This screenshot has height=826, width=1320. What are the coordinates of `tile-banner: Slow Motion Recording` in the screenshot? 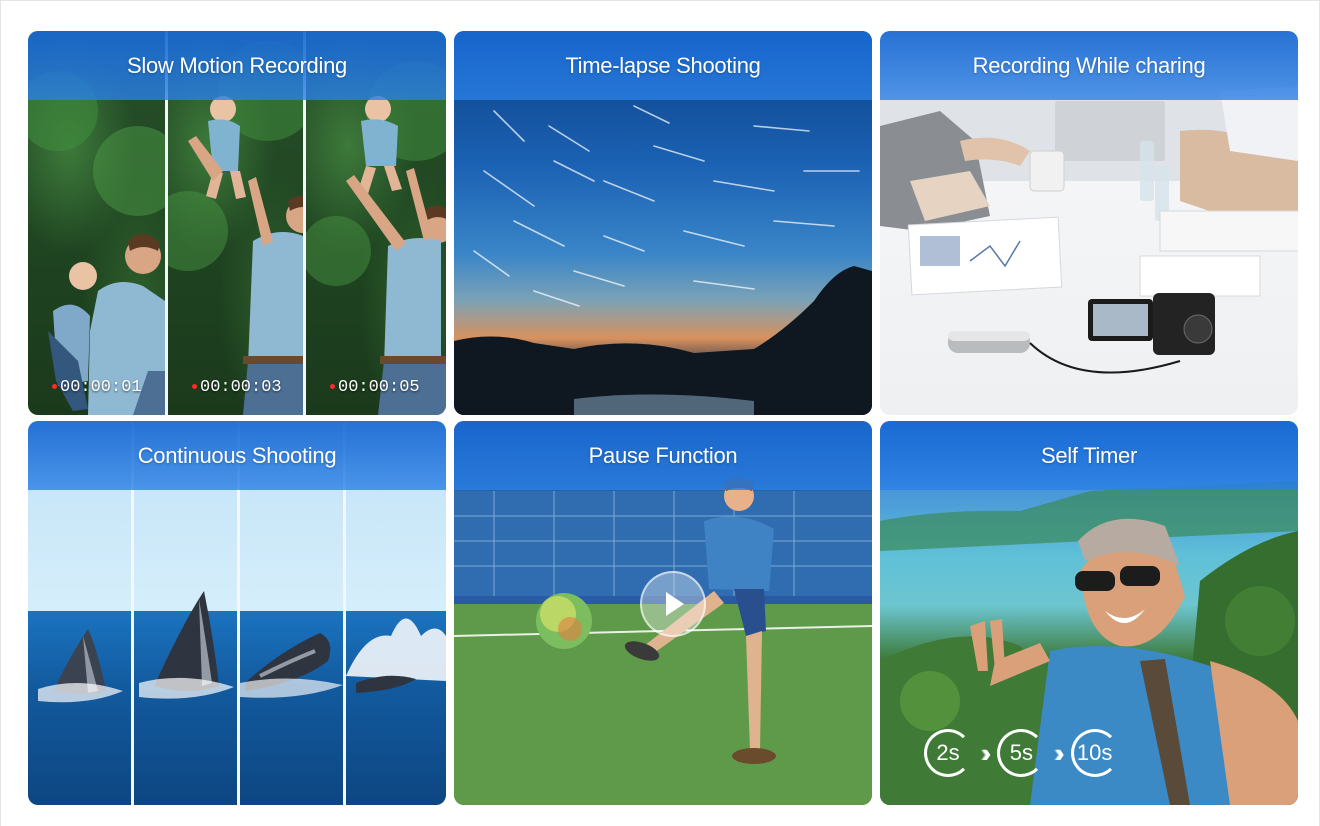 It's located at (237, 65).